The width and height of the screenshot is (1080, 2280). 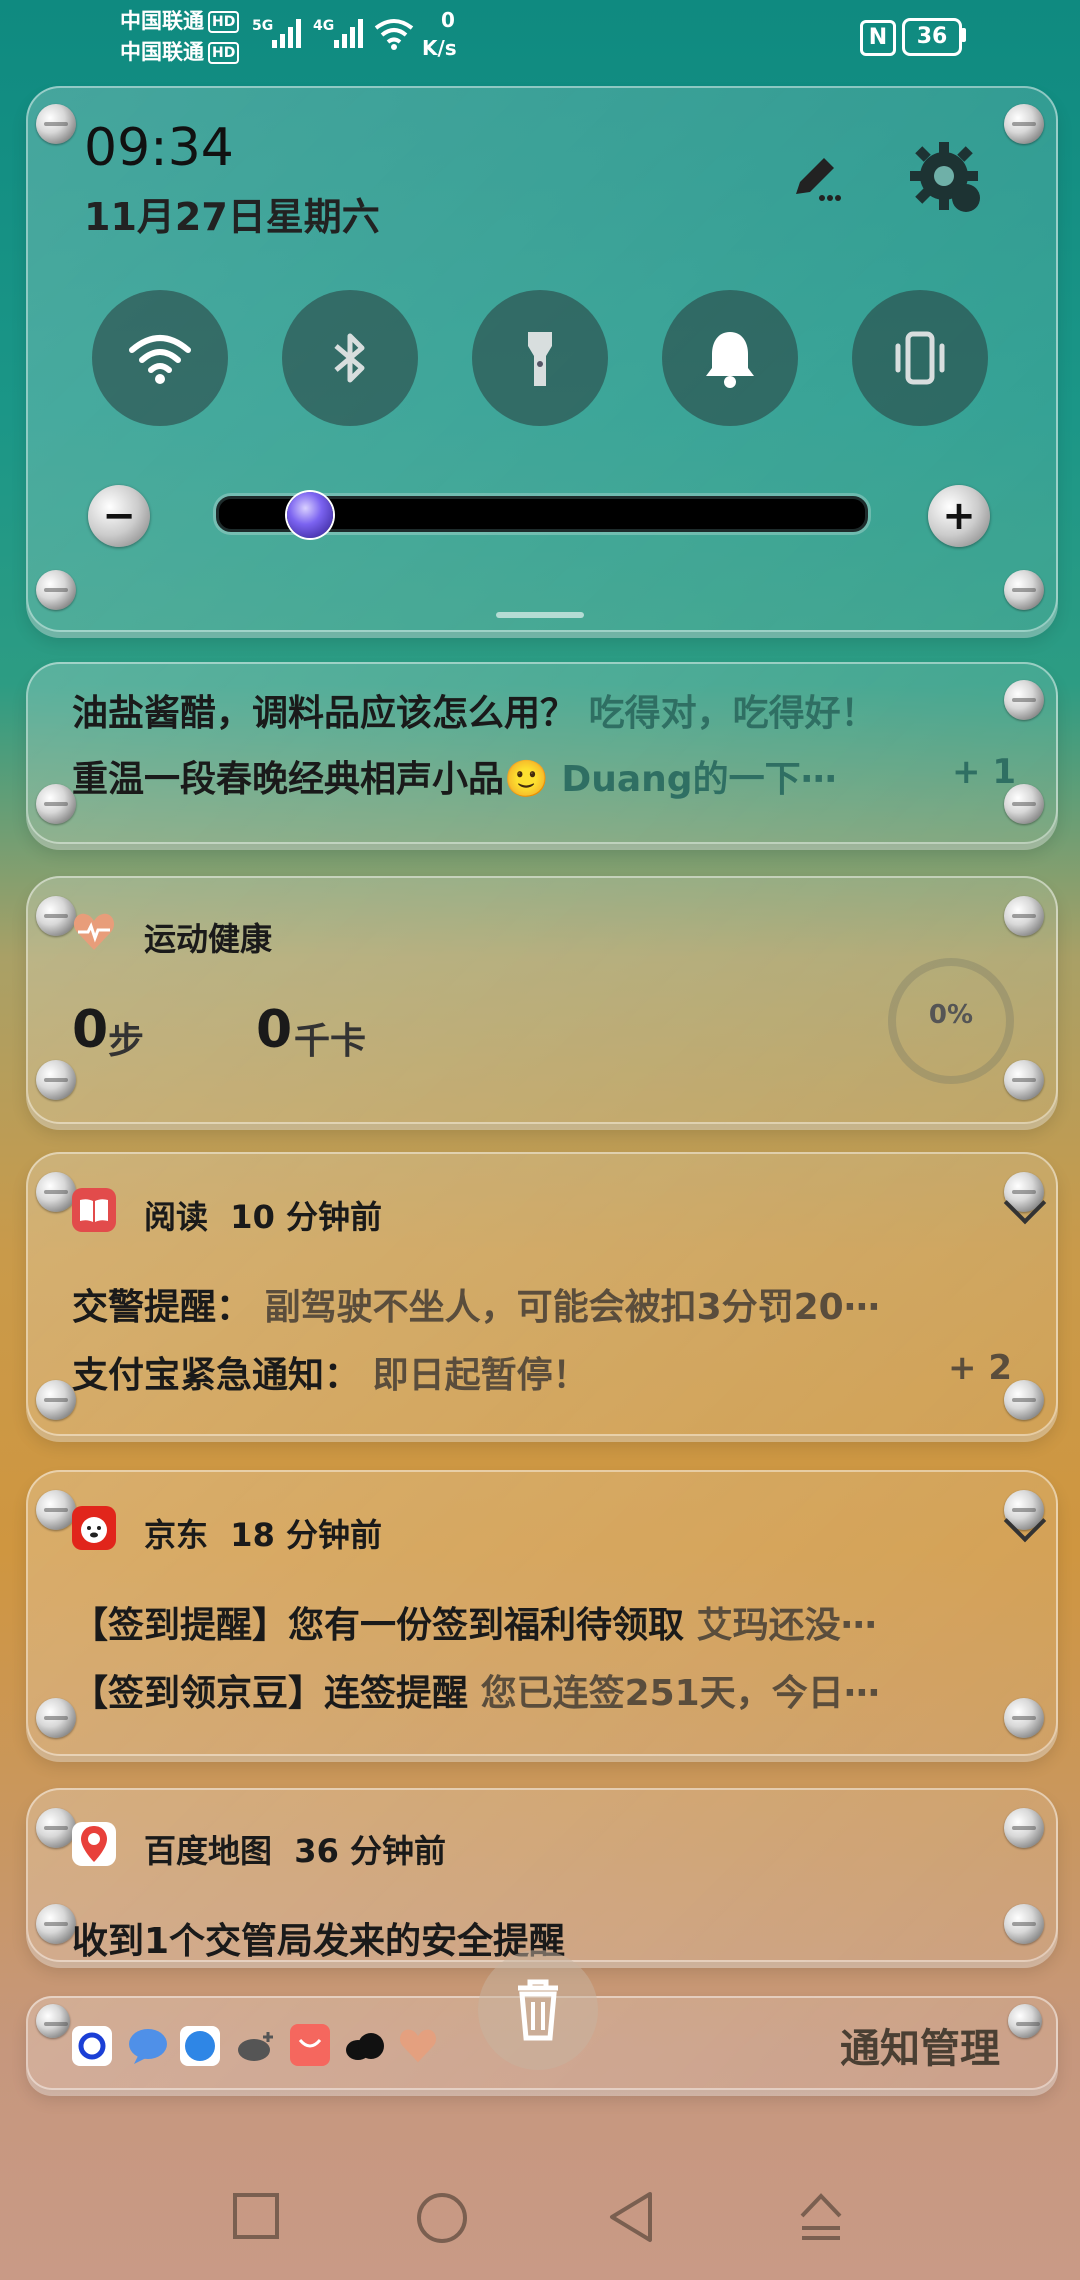 What do you see at coordinates (699, 779) in the screenshot?
I see `news-line-2-extra: Duang的一下⋯` at bounding box center [699, 779].